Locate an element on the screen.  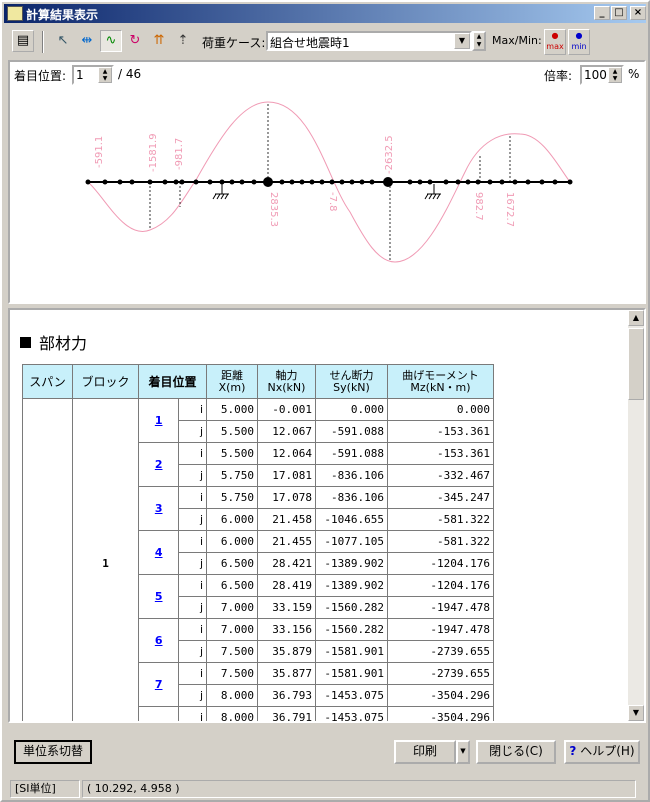
minimize-button: _ is located at coordinates (602, 13).